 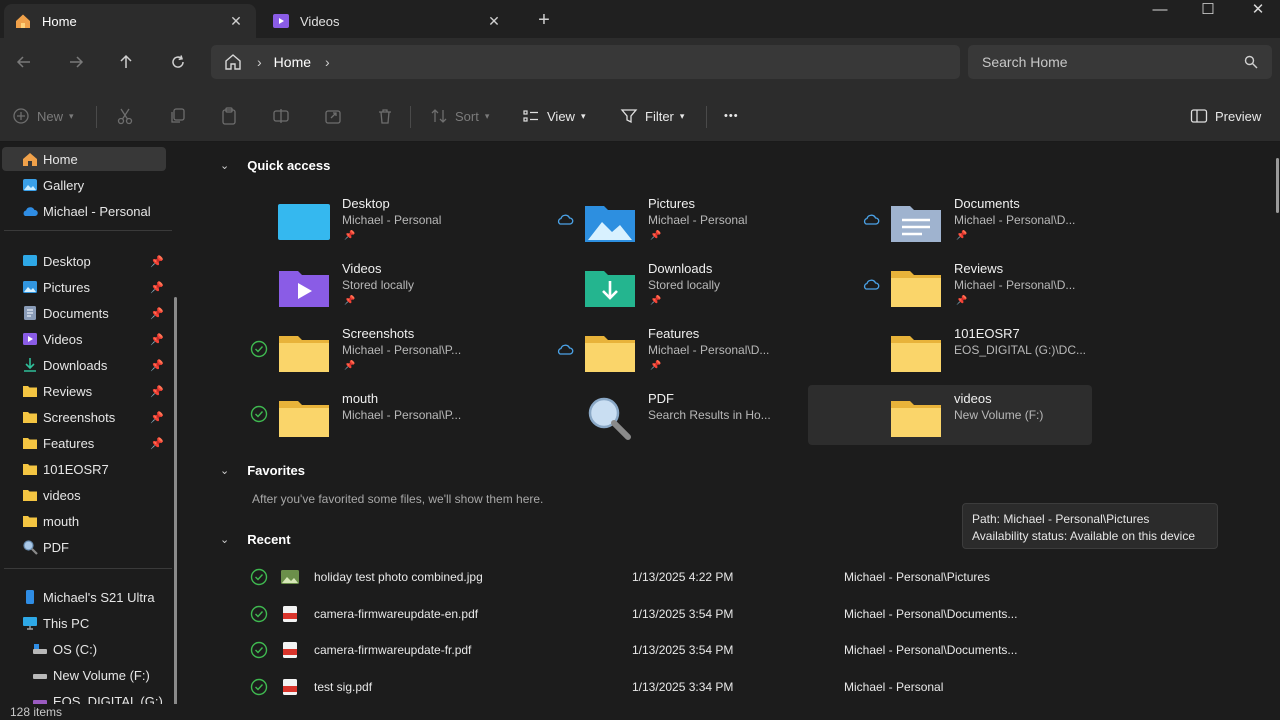 I want to click on recent-header: ⌄ Recent, so click(x=255, y=539).